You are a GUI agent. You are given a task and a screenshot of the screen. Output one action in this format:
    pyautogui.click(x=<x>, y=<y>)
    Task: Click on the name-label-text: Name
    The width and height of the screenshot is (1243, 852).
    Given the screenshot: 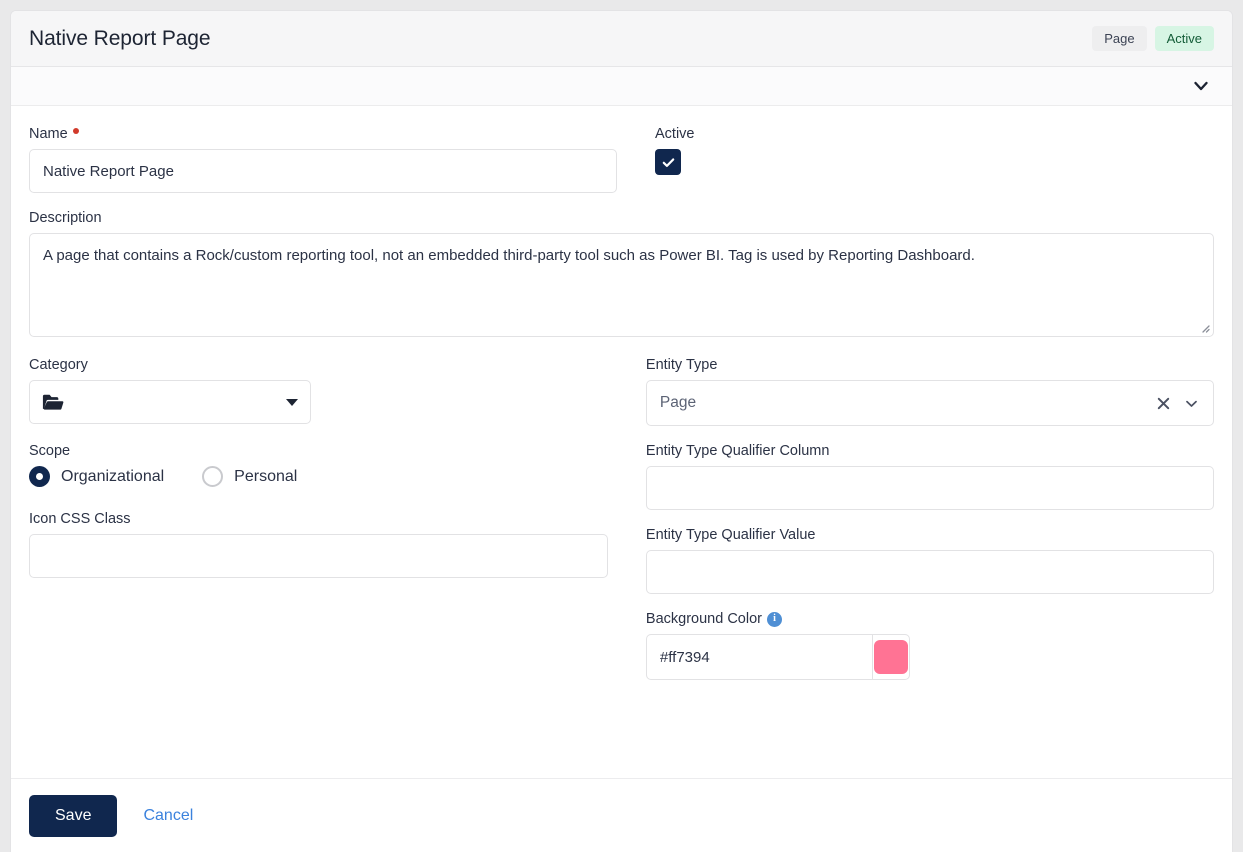 What is the action you would take?
    pyautogui.click(x=48, y=134)
    